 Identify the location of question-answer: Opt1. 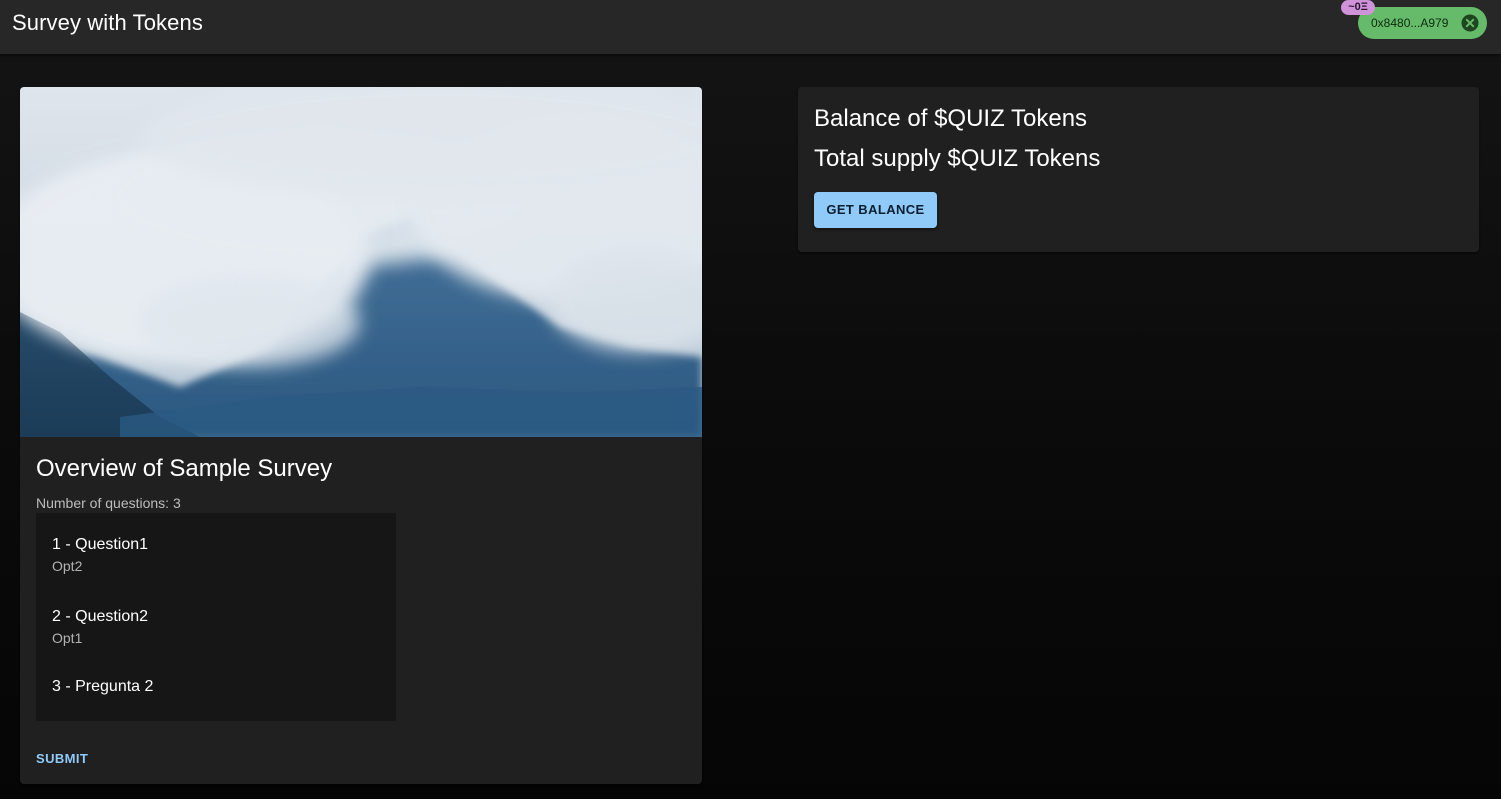
(67, 638).